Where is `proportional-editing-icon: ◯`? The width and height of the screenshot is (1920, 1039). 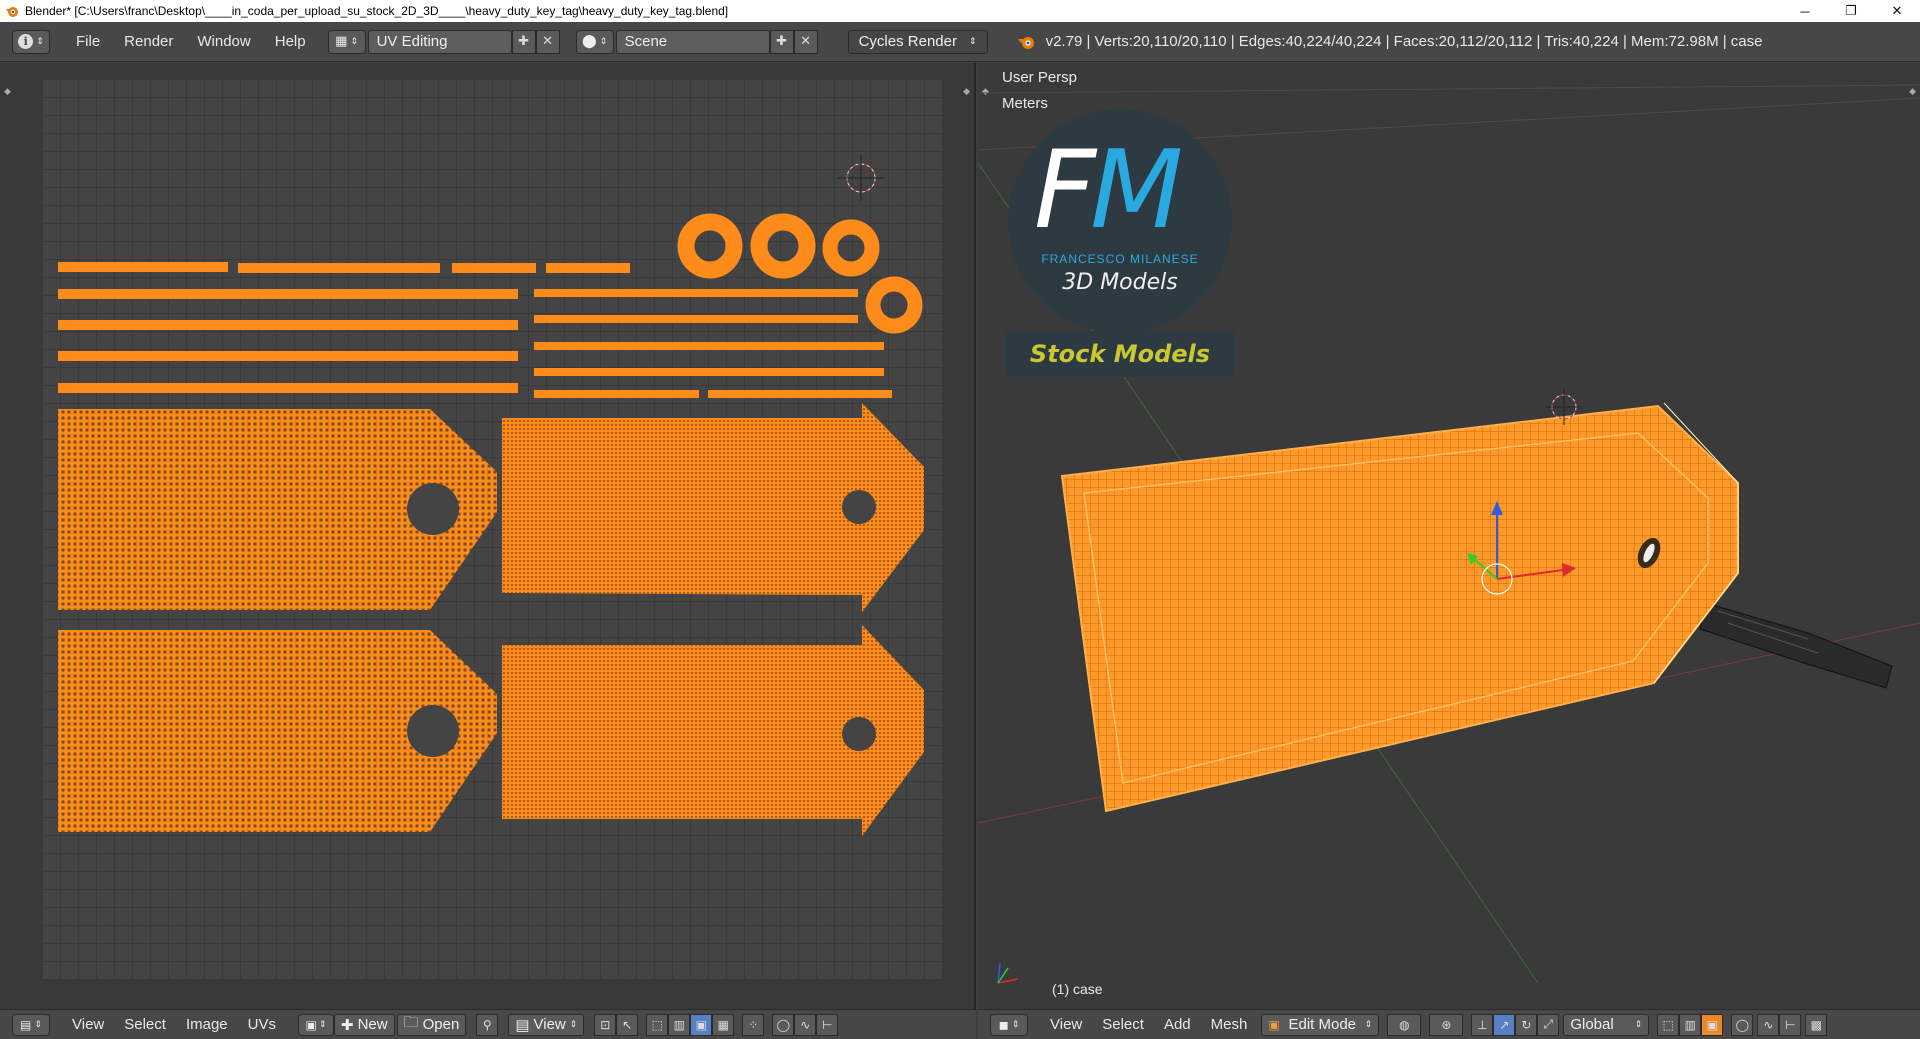 proportional-editing-icon: ◯ is located at coordinates (1742, 1024).